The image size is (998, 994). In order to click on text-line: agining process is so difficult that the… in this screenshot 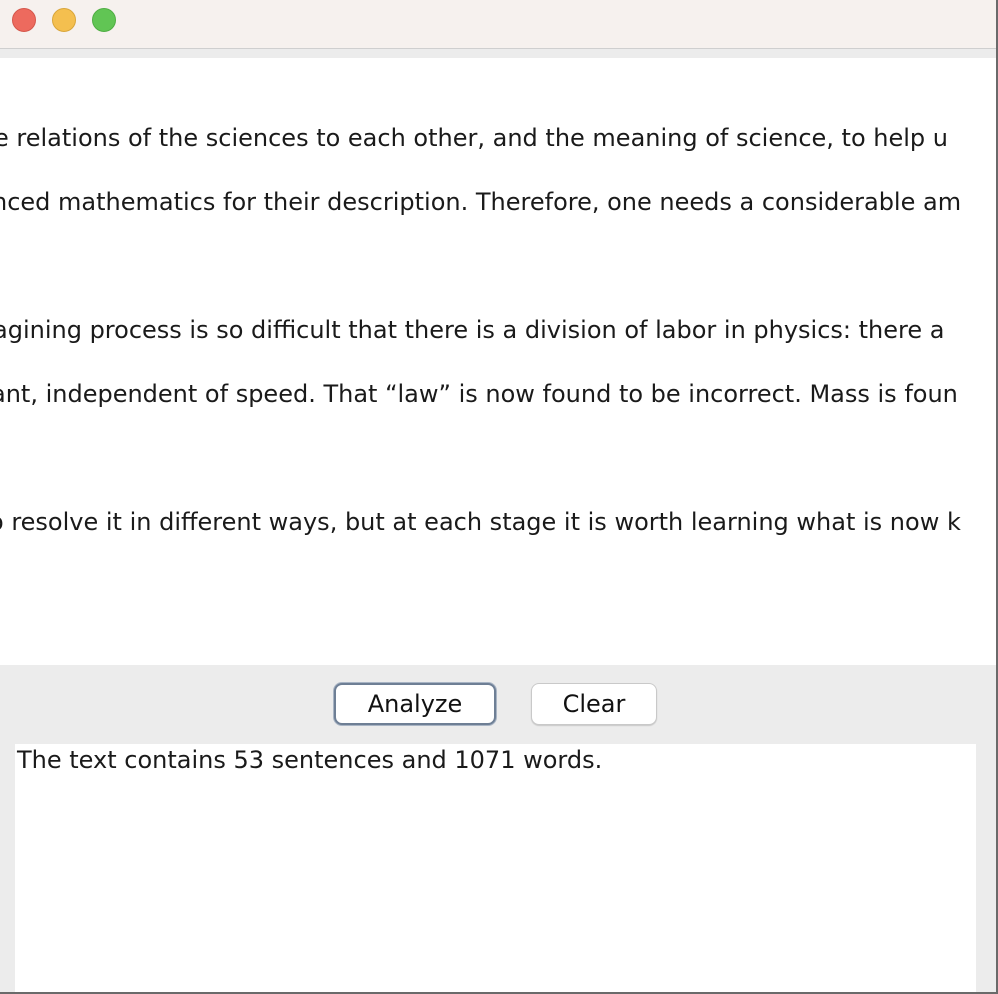, I will do `click(472, 330)`.